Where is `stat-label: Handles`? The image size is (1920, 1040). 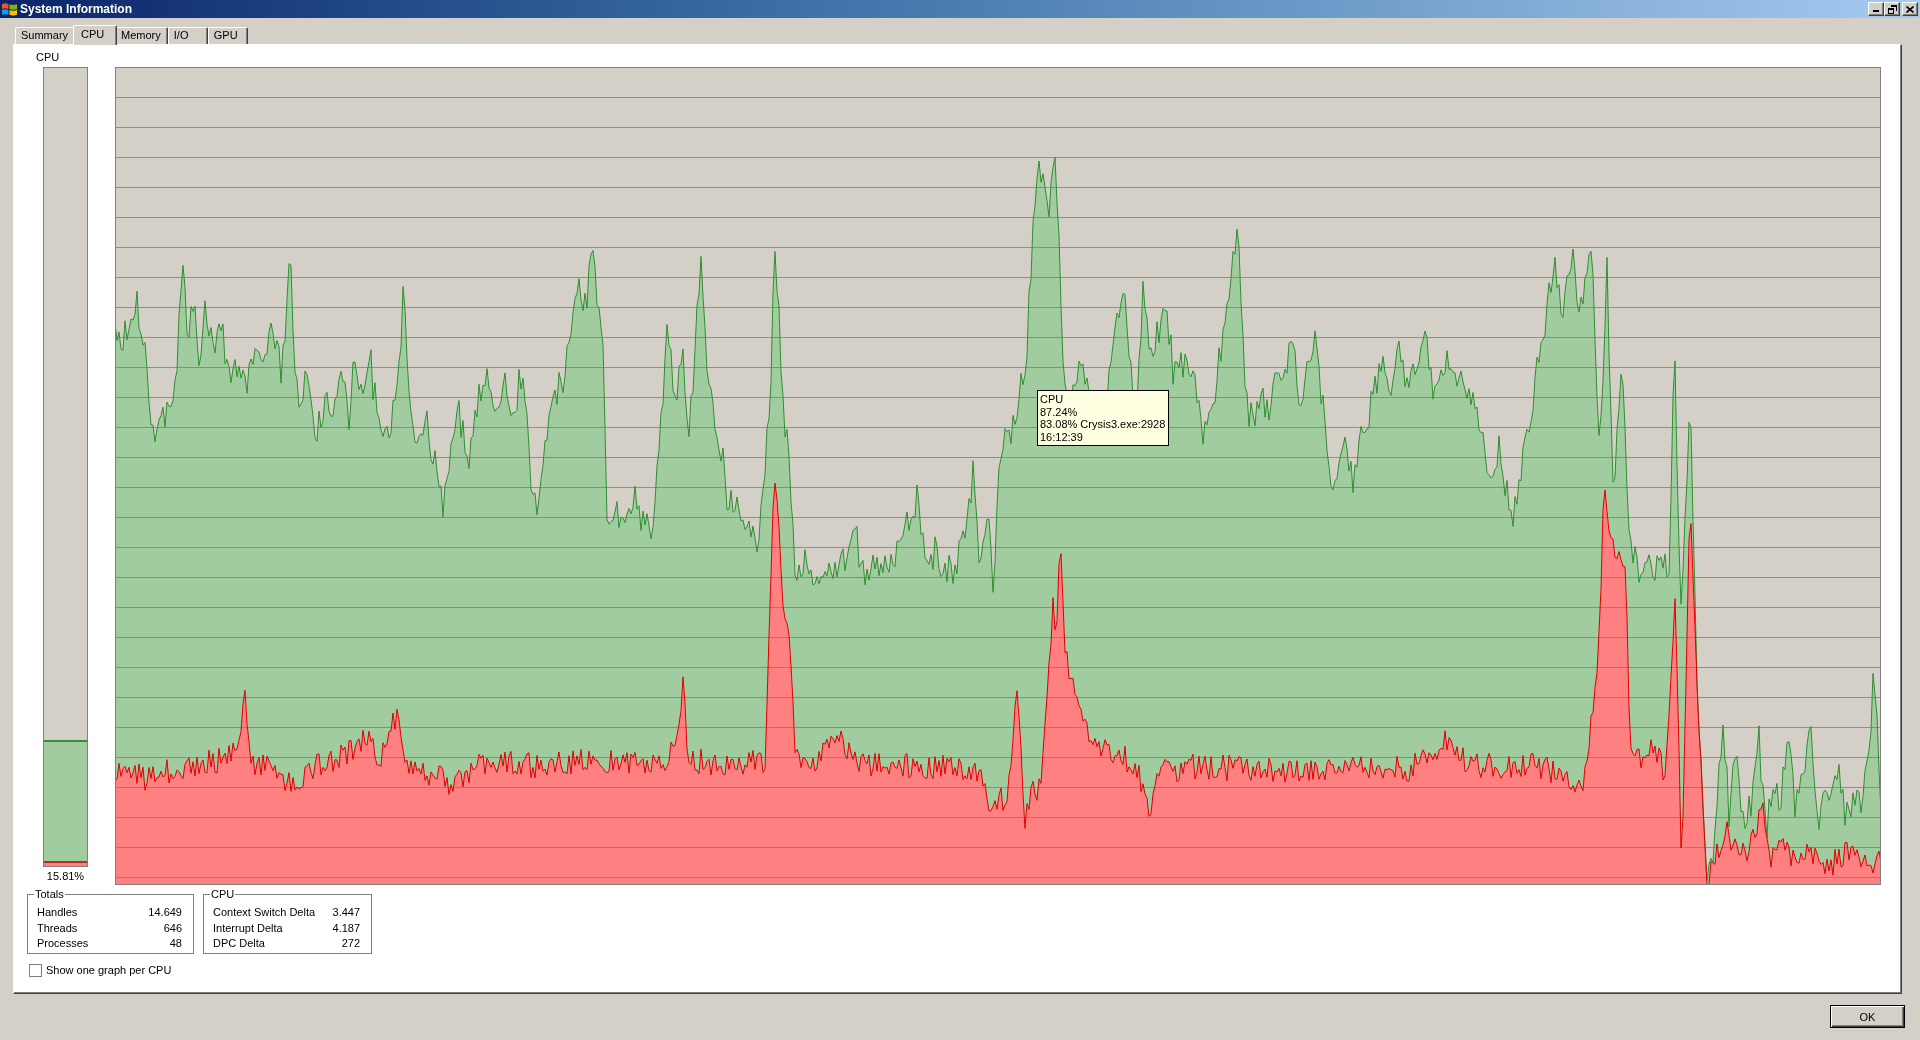
stat-label: Handles is located at coordinates (58, 912).